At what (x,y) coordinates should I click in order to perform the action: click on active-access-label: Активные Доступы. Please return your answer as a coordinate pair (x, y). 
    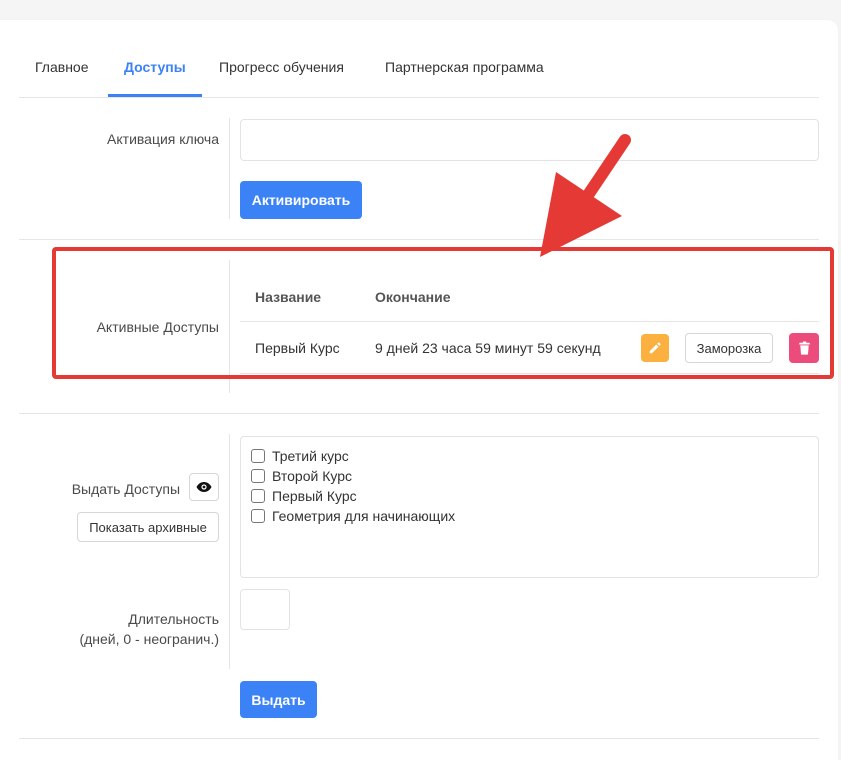
    Looking at the image, I should click on (157, 327).